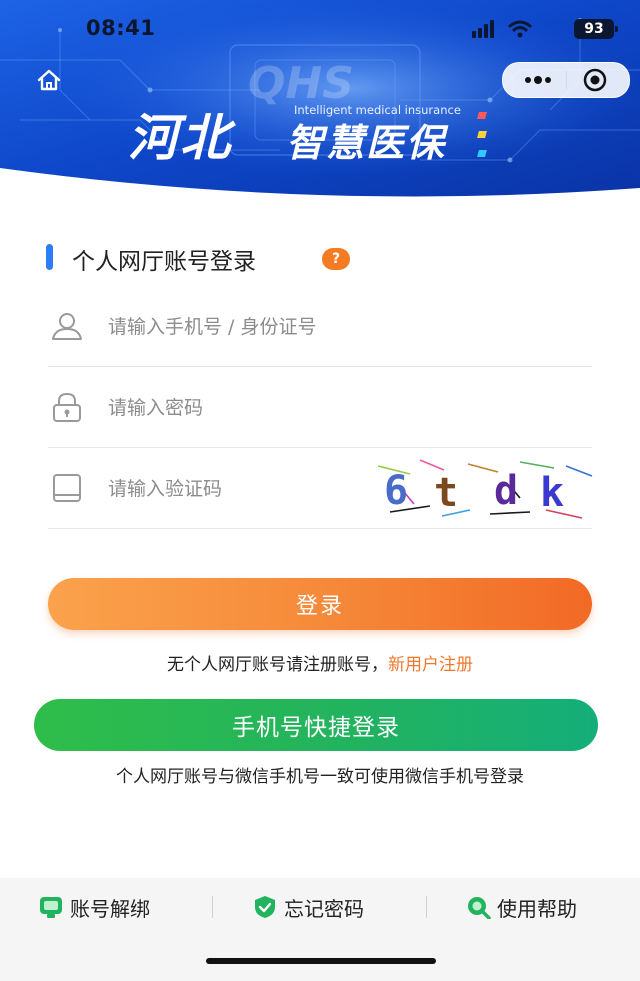  Describe the element at coordinates (506, 491) in the screenshot. I see `captcha-char-3: d` at that location.